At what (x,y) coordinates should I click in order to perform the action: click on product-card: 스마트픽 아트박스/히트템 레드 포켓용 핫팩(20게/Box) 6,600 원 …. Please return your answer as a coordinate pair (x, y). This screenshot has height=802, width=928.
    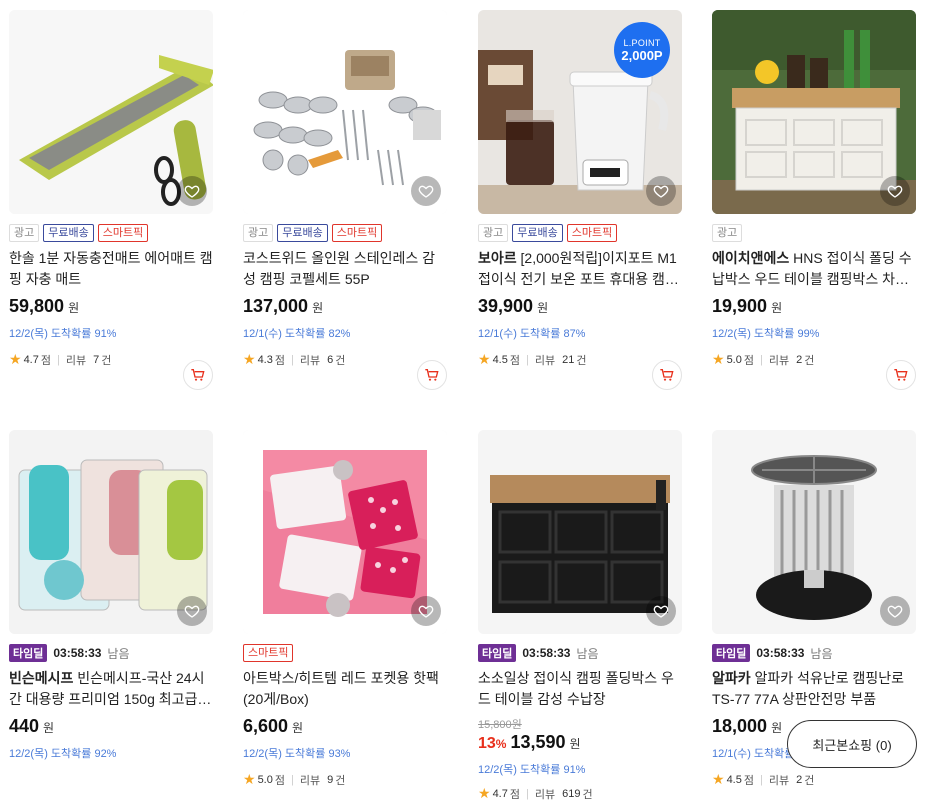
    Looking at the image, I should click on (345, 609).